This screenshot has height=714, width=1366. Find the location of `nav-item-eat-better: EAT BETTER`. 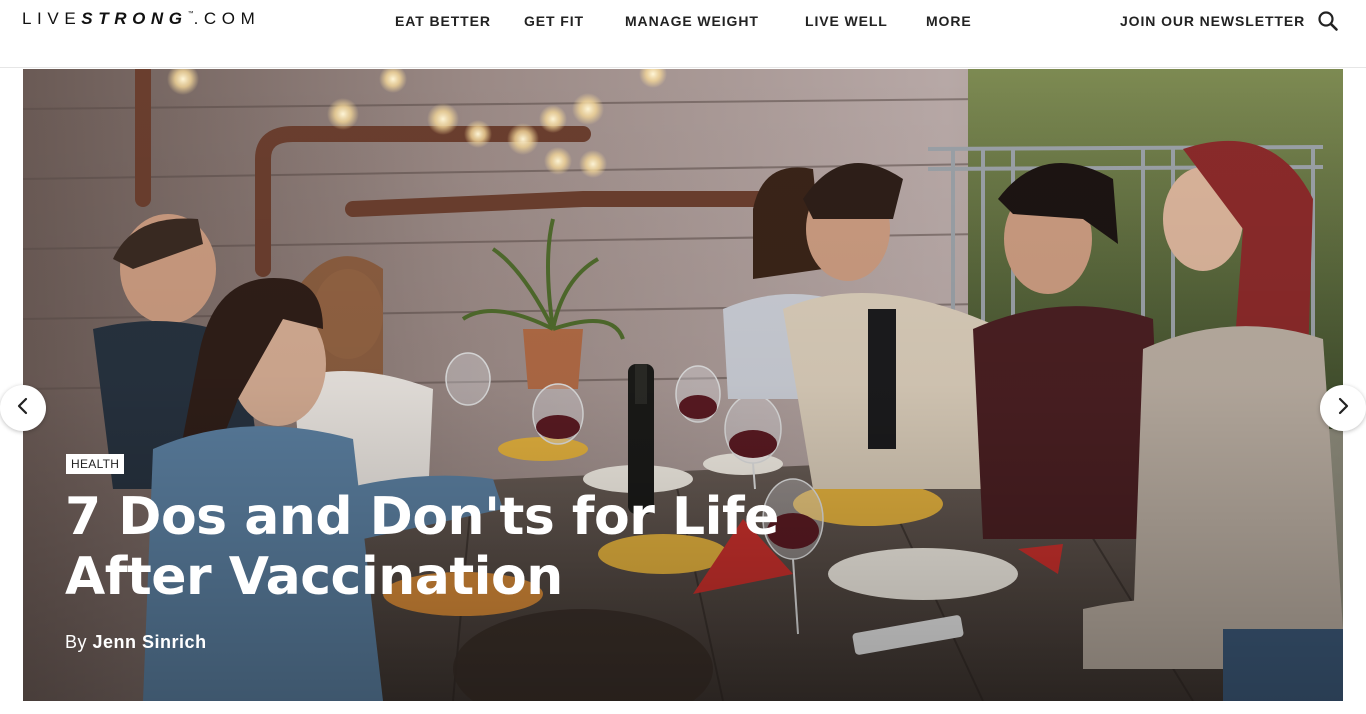

nav-item-eat-better: EAT BETTER is located at coordinates (443, 21).